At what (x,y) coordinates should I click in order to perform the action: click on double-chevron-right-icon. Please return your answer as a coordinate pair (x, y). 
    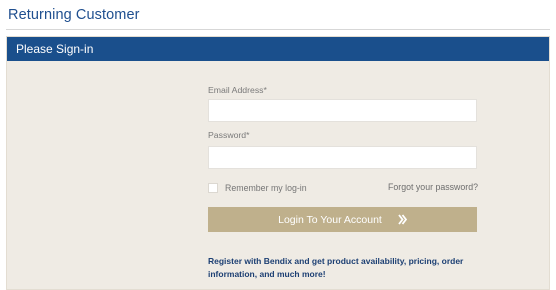
    Looking at the image, I should click on (402, 219).